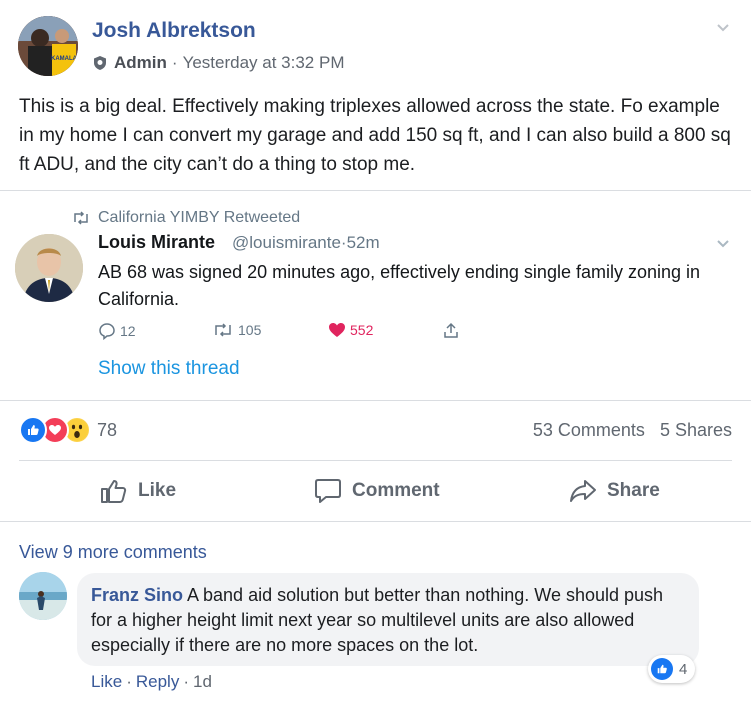 This screenshot has width=751, height=701. I want to click on comment-reaction-badge: 4, so click(672, 669).